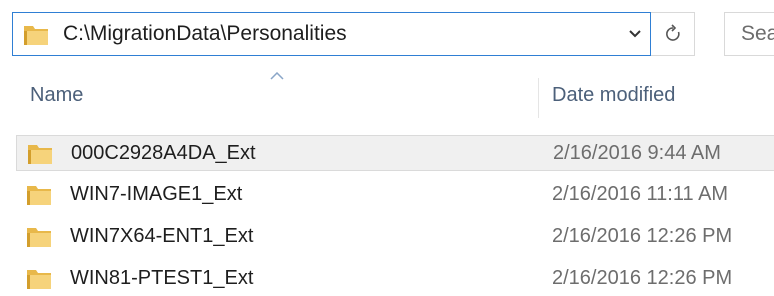 The width and height of the screenshot is (774, 296). Describe the element at coordinates (395, 194) in the screenshot. I see `file-row: WIN7-IMAGE1_Ext 2/16/2016 11:11 AM` at that location.